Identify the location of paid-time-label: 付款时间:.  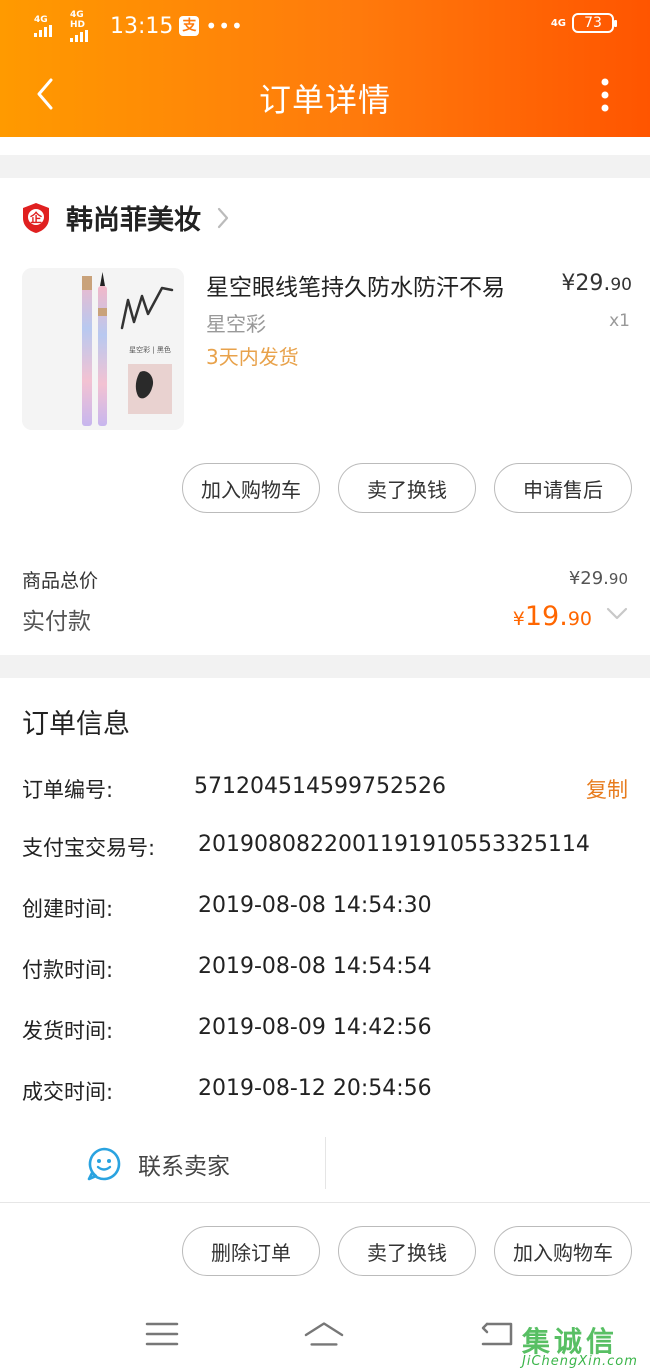
(68, 970).